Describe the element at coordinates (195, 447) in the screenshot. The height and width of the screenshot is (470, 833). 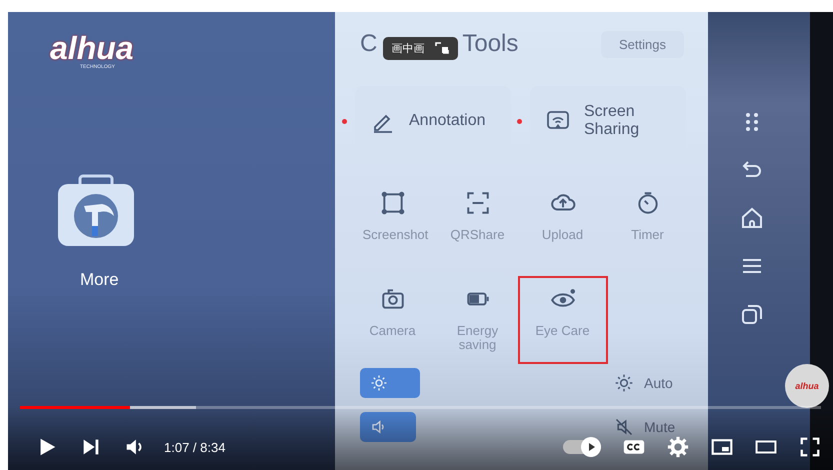
I see `time-display: 1:07 / 8:34` at that location.